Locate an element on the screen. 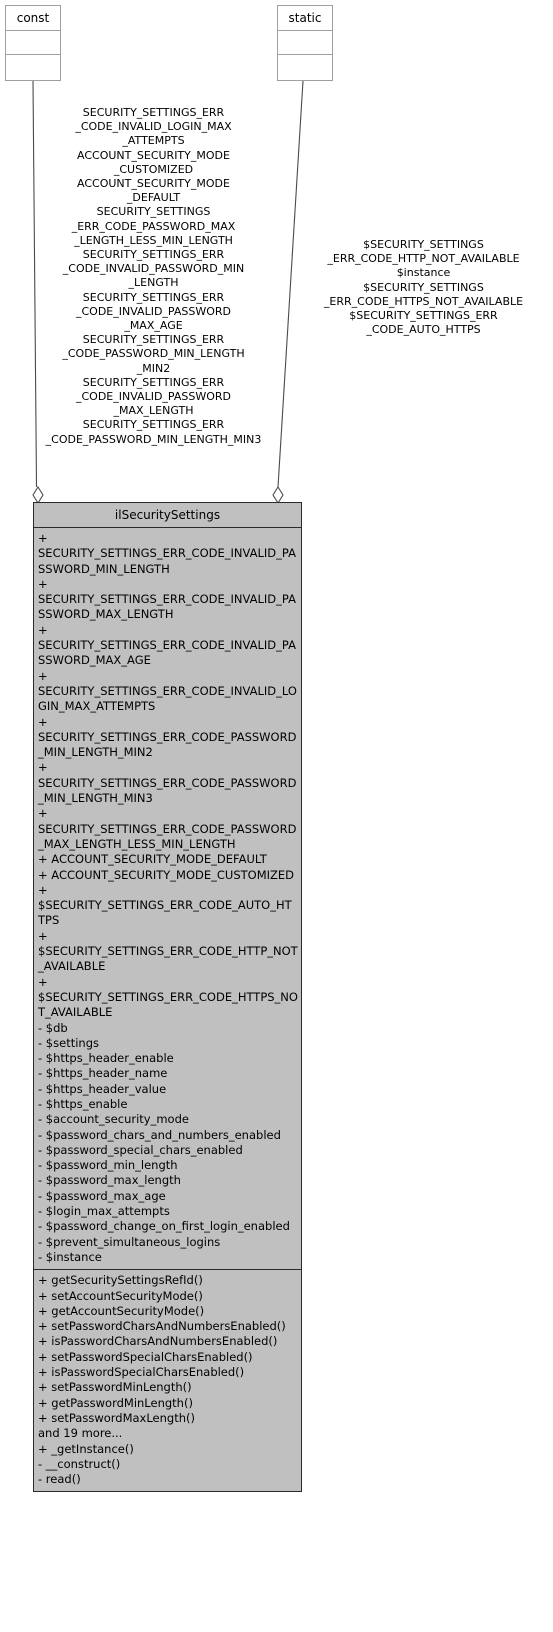  class-attribute-row: - $password_min_length is located at coordinates (108, 1165).